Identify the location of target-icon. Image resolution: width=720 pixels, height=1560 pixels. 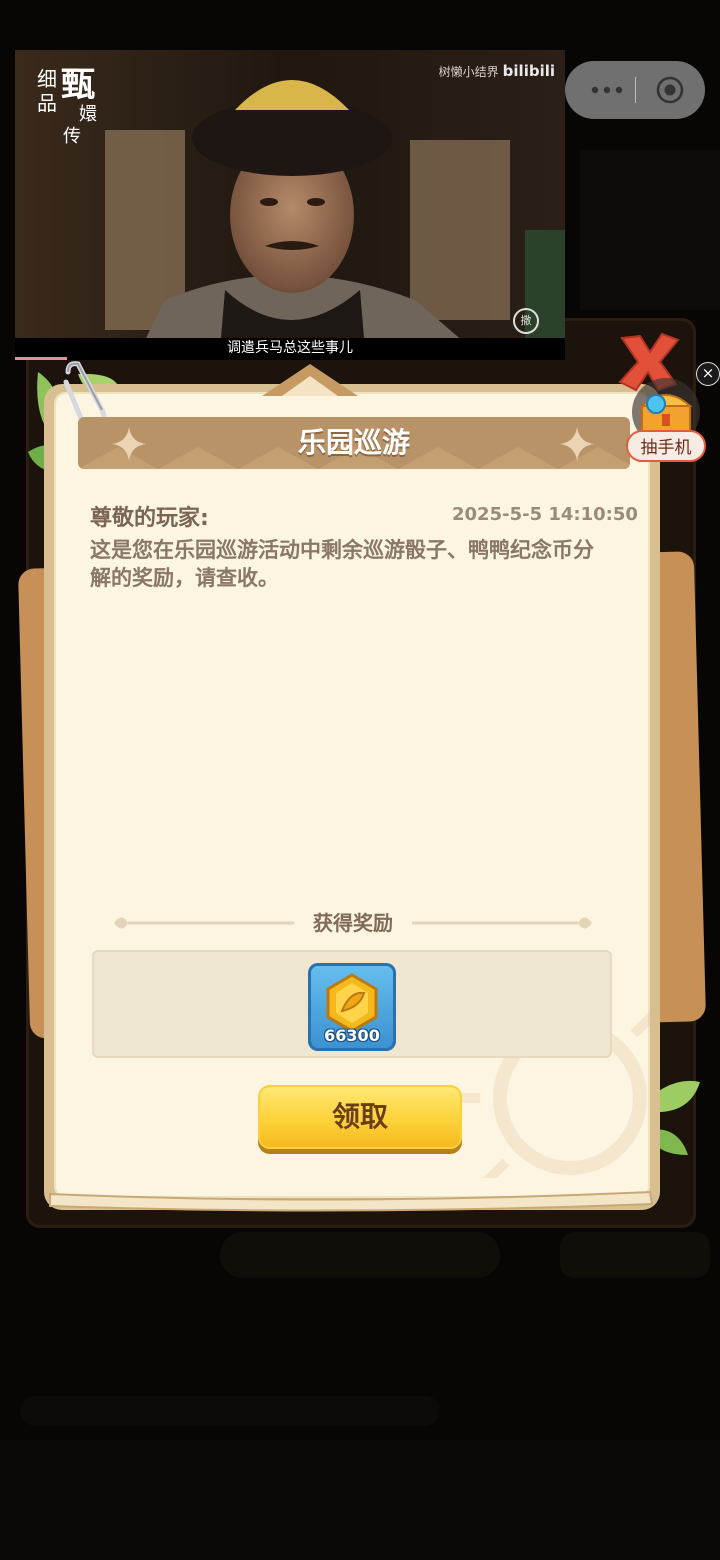
(670, 90).